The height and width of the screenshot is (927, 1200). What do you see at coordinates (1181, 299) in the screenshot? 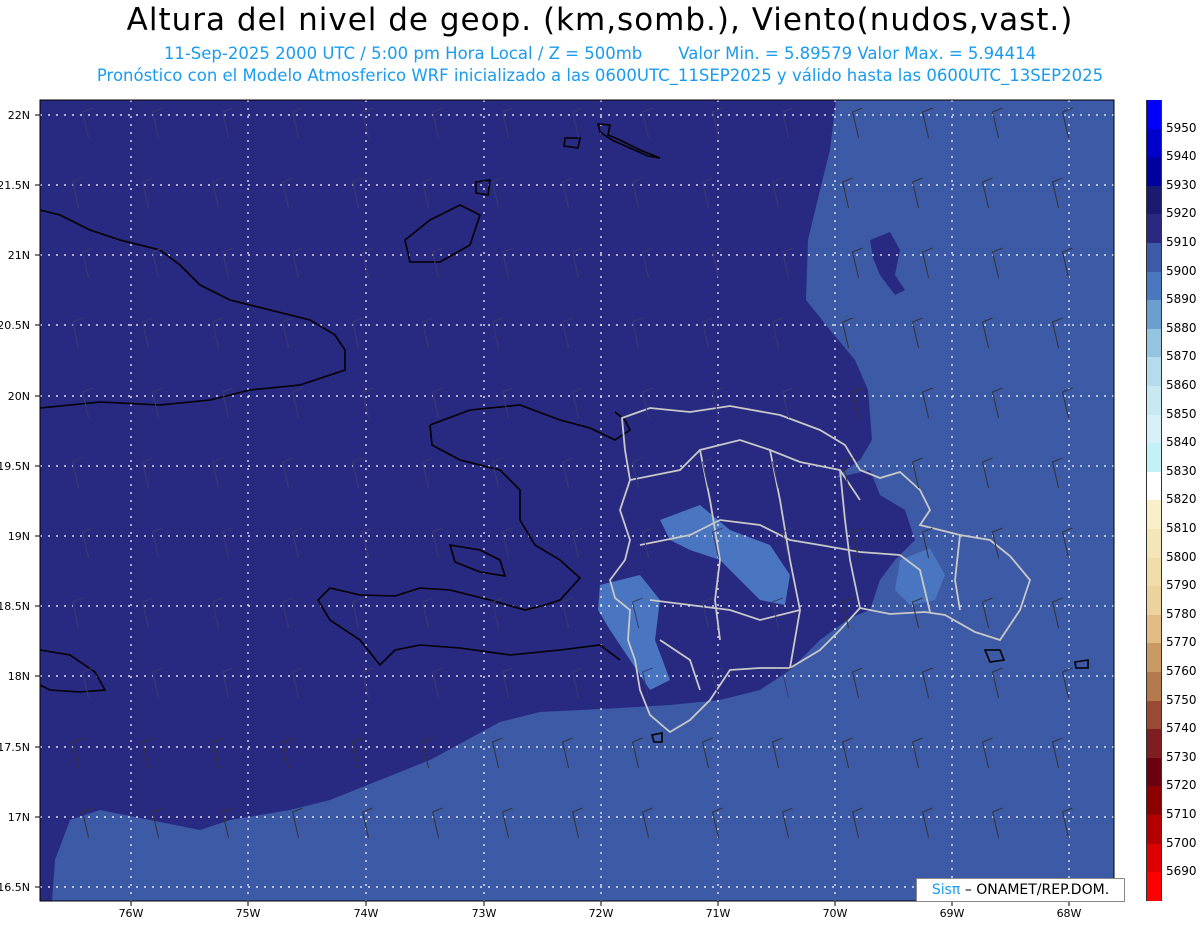
I see `colorbar-label: 5890` at bounding box center [1181, 299].